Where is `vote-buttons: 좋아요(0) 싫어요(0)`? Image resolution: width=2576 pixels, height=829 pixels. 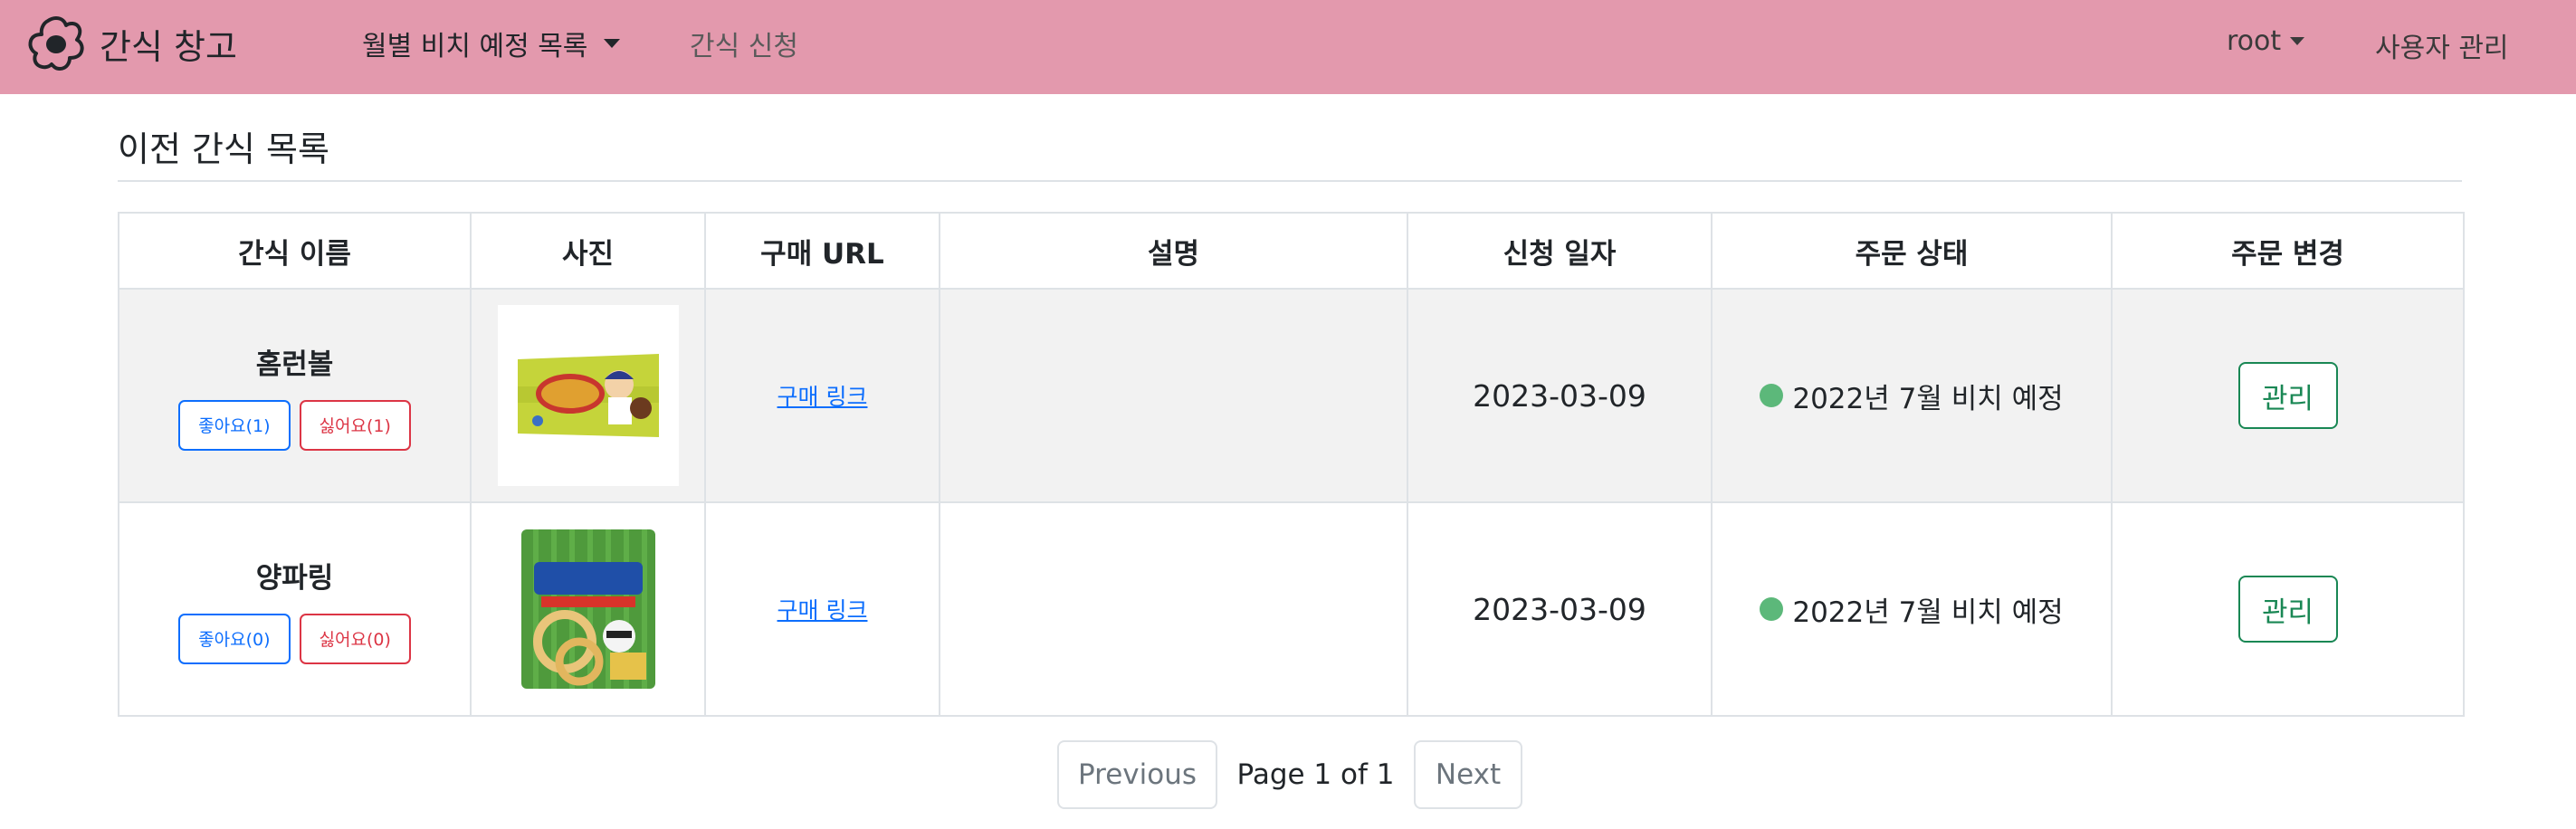
vote-buttons: 좋아요(0) 싫어요(0) is located at coordinates (294, 638).